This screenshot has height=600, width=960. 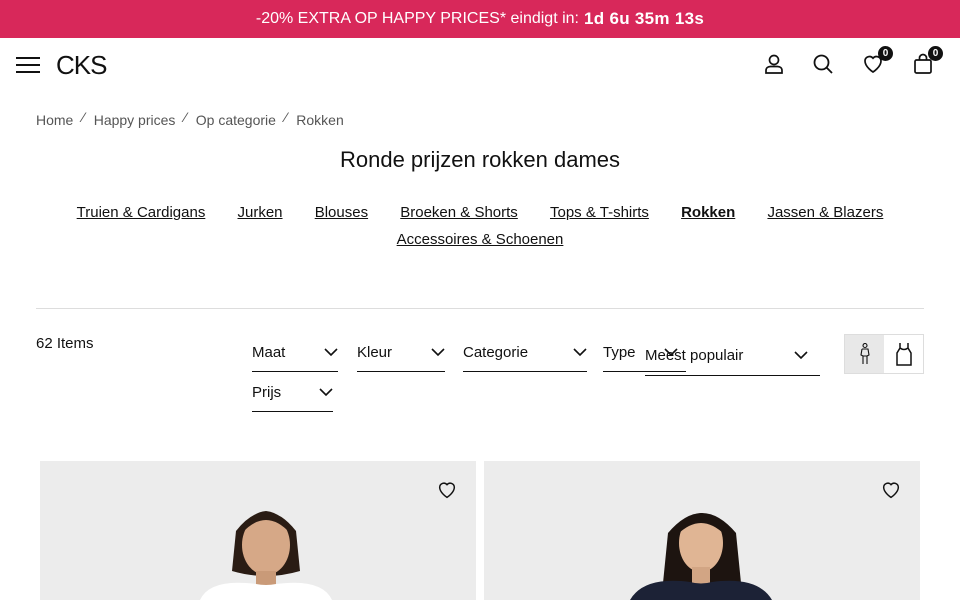 I want to click on sort-dropdown: Meest populair, so click(x=732, y=356).